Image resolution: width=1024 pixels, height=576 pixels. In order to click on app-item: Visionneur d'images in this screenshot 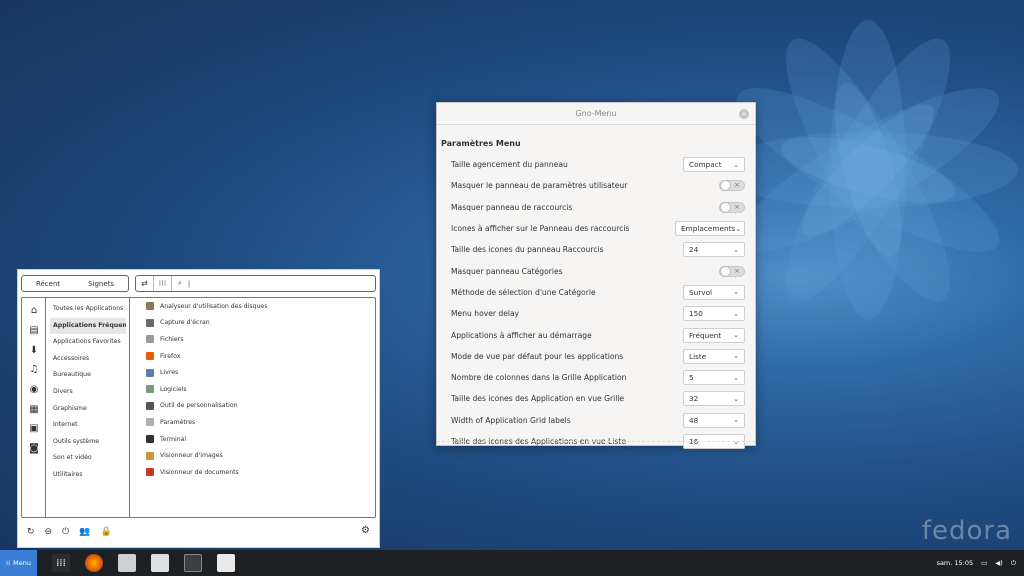, I will do `click(254, 455)`.